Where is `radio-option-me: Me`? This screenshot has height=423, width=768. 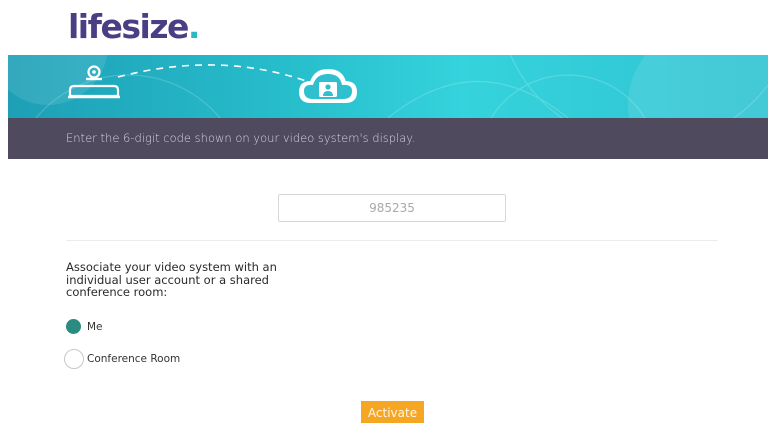 radio-option-me: Me is located at coordinates (84, 326).